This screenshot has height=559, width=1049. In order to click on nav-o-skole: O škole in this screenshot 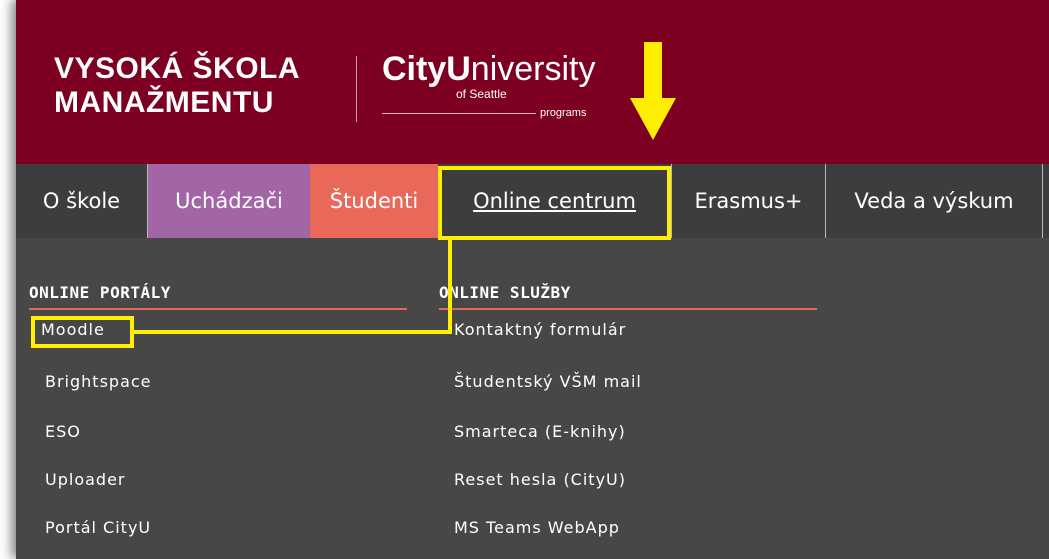, I will do `click(82, 201)`.